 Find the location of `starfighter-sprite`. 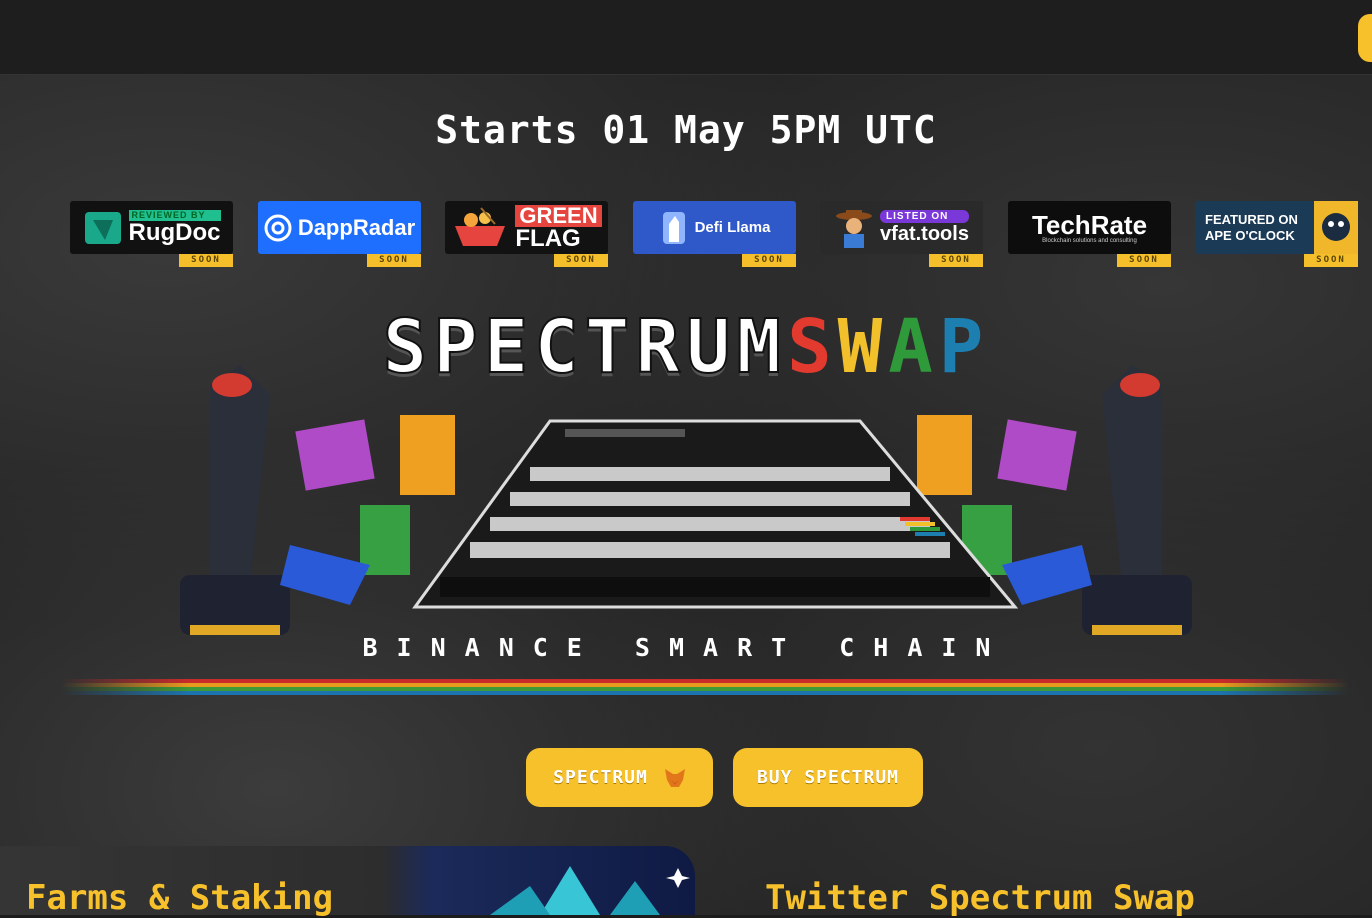

starfighter-sprite is located at coordinates (590, 890).